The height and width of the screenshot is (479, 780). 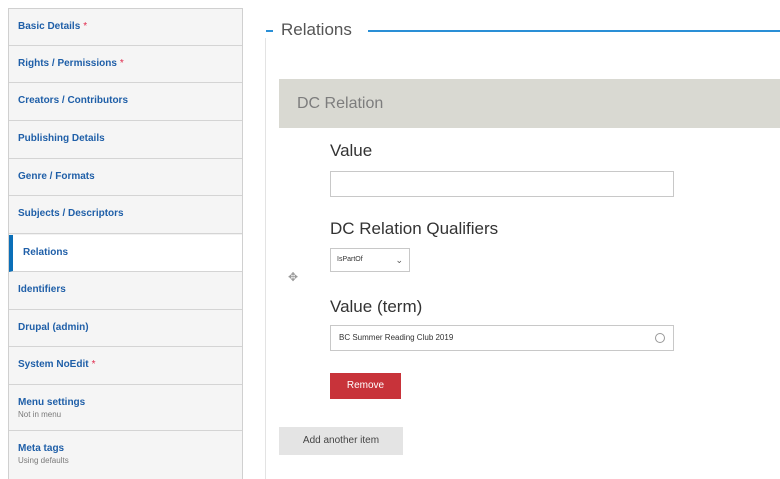 I want to click on dc-relation-header: DC Relation, so click(x=529, y=103).